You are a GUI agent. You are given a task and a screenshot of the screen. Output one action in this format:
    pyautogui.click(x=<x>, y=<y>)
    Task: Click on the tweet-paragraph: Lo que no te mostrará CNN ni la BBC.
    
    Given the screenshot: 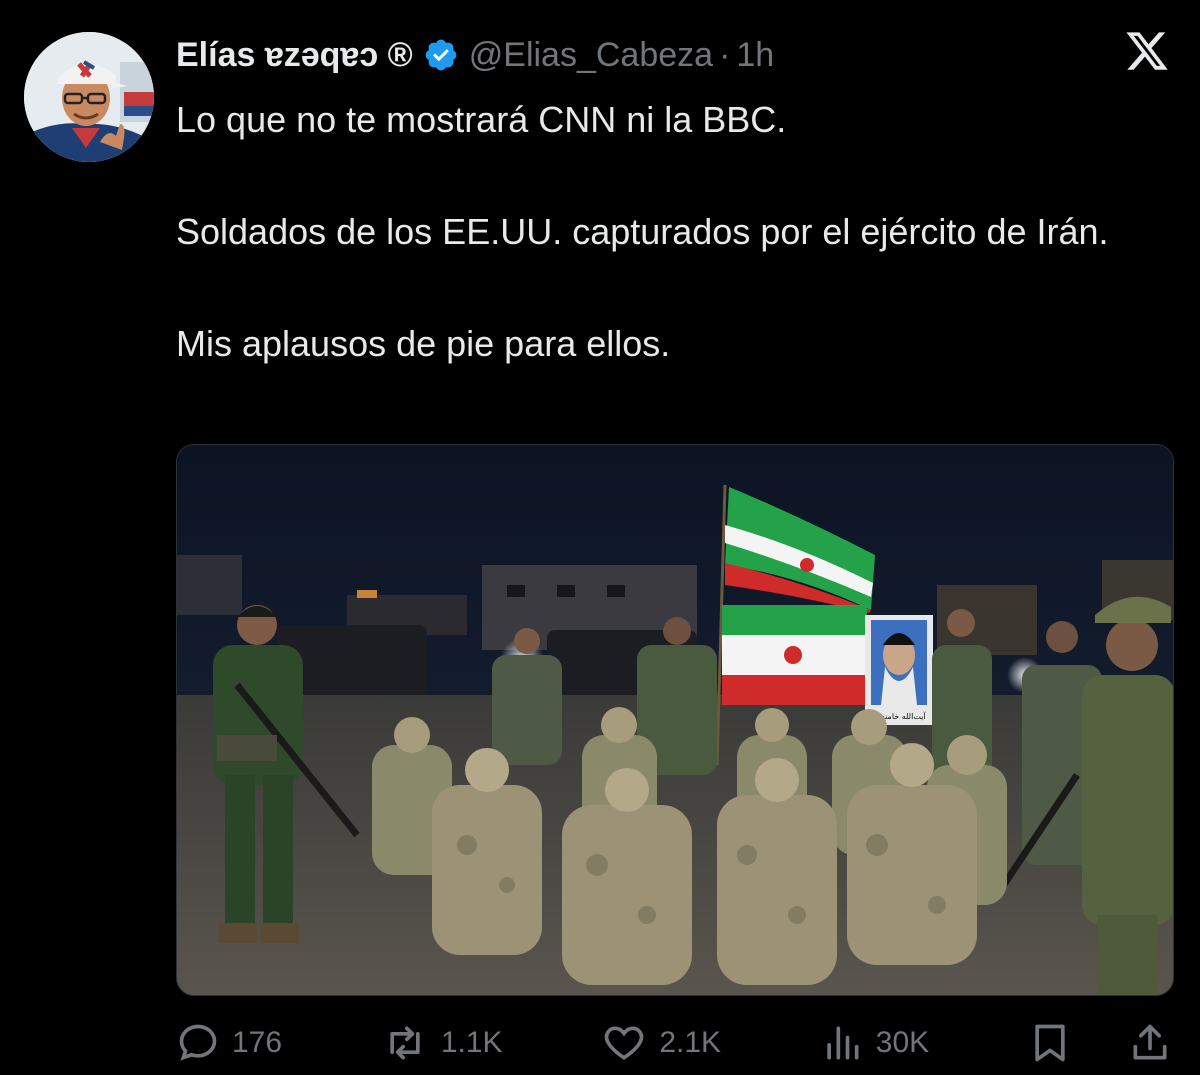 What is the action you would take?
    pyautogui.click(x=481, y=119)
    